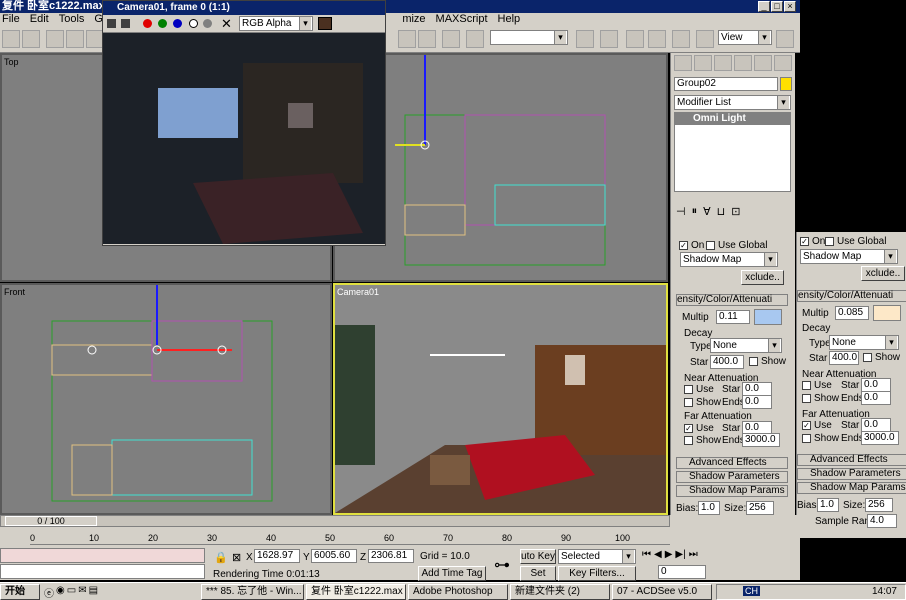  What do you see at coordinates (609, 39) in the screenshot?
I see `material-editor-icon` at bounding box center [609, 39].